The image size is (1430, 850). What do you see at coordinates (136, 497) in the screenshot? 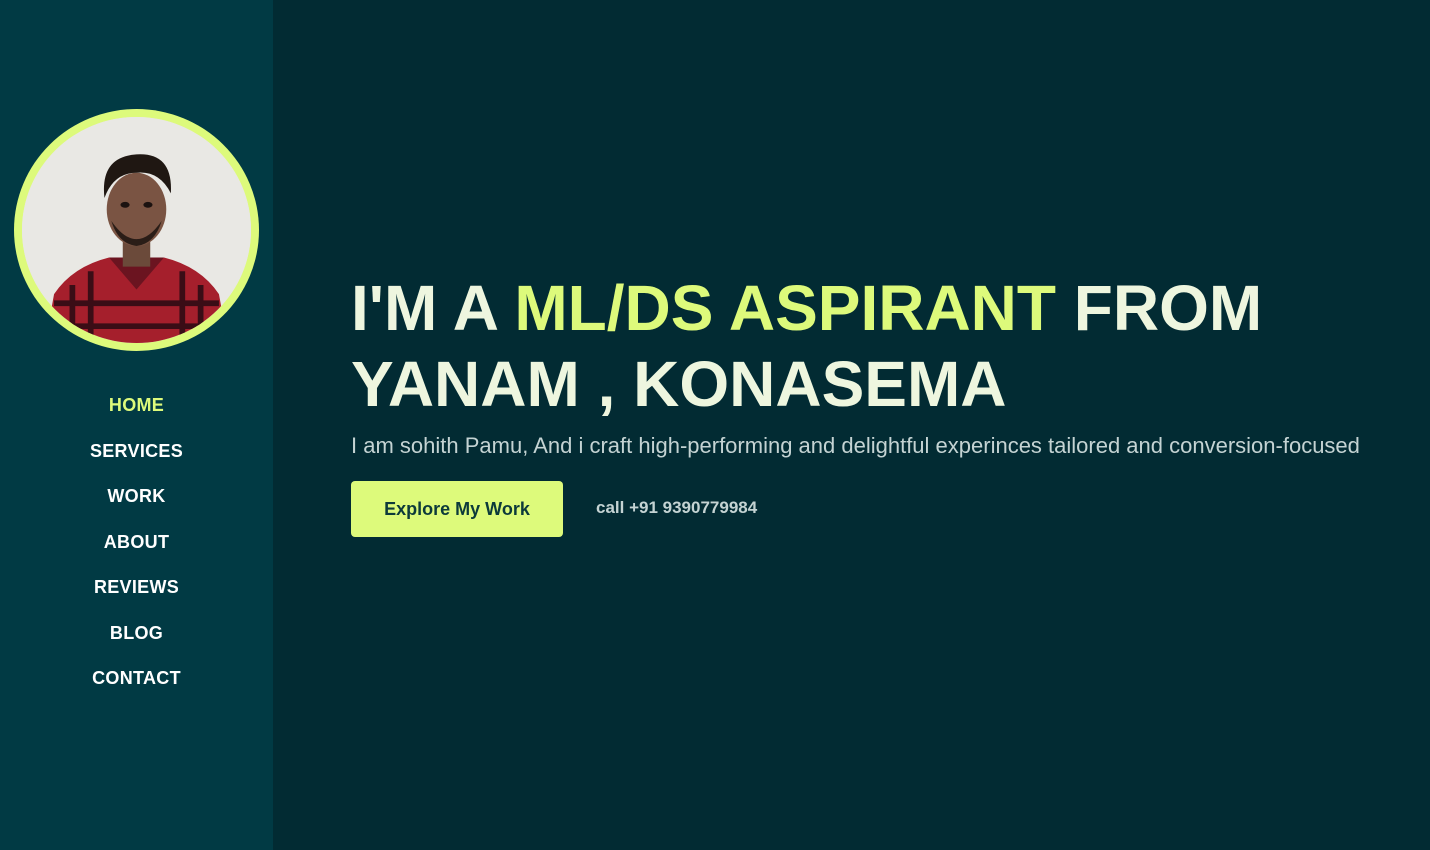
I see `nav-item-work: WORK` at bounding box center [136, 497].